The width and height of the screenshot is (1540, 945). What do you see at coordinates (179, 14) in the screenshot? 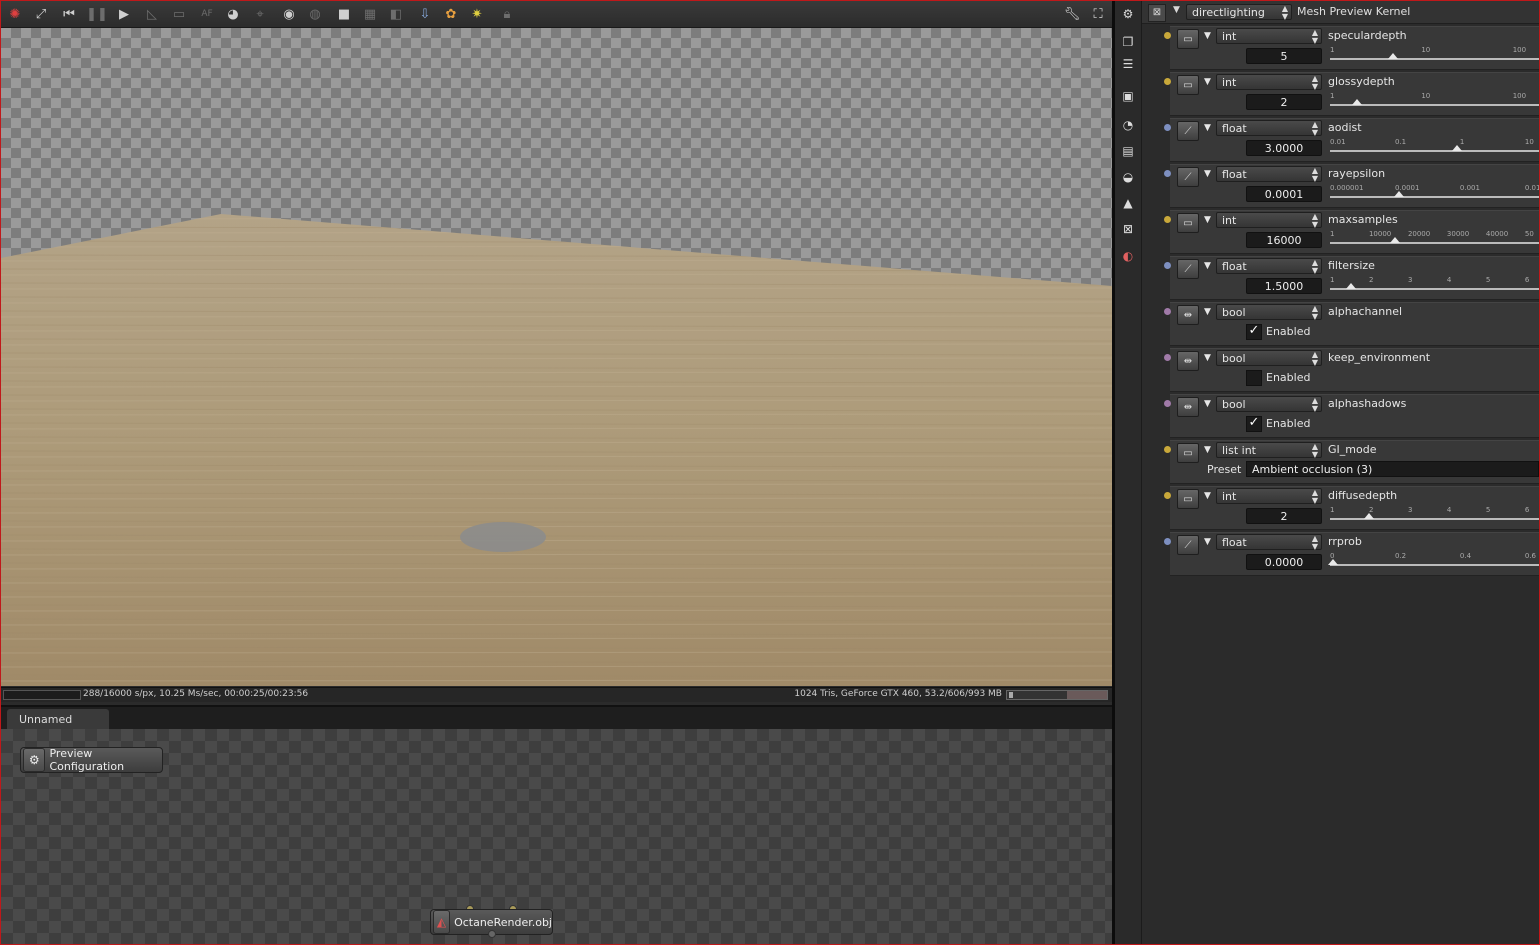
I see `render-region-icon: ▭` at bounding box center [179, 14].